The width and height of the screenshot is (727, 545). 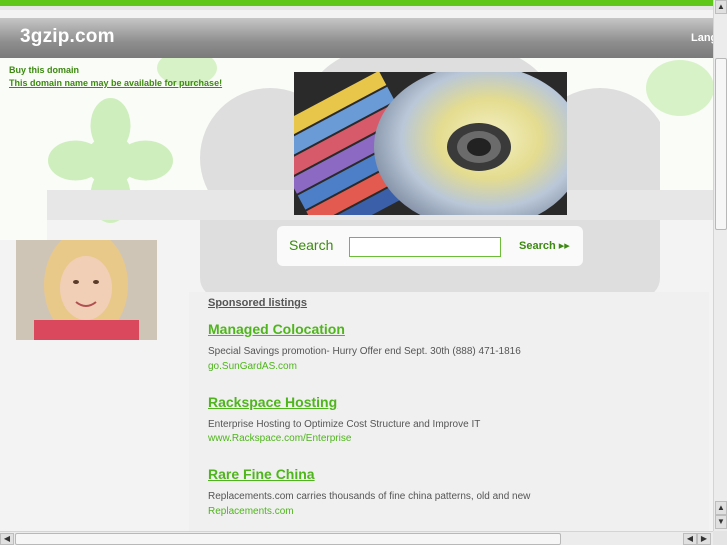 What do you see at coordinates (679, 88) in the screenshot?
I see `decorative-flower-right-icon` at bounding box center [679, 88].